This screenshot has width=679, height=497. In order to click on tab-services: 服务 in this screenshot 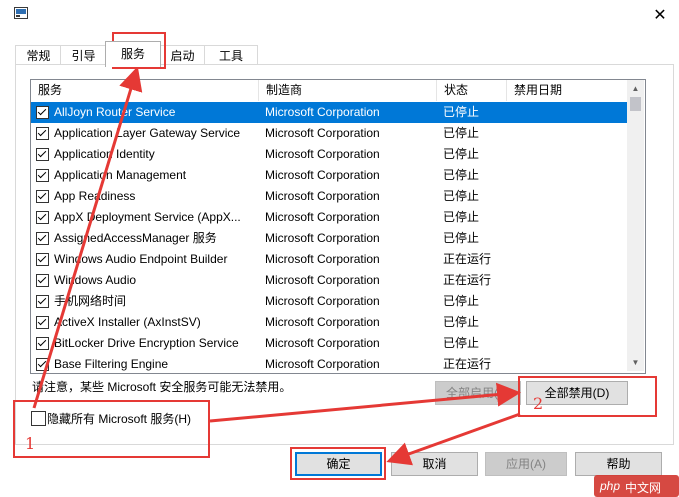, I will do `click(133, 54)`.